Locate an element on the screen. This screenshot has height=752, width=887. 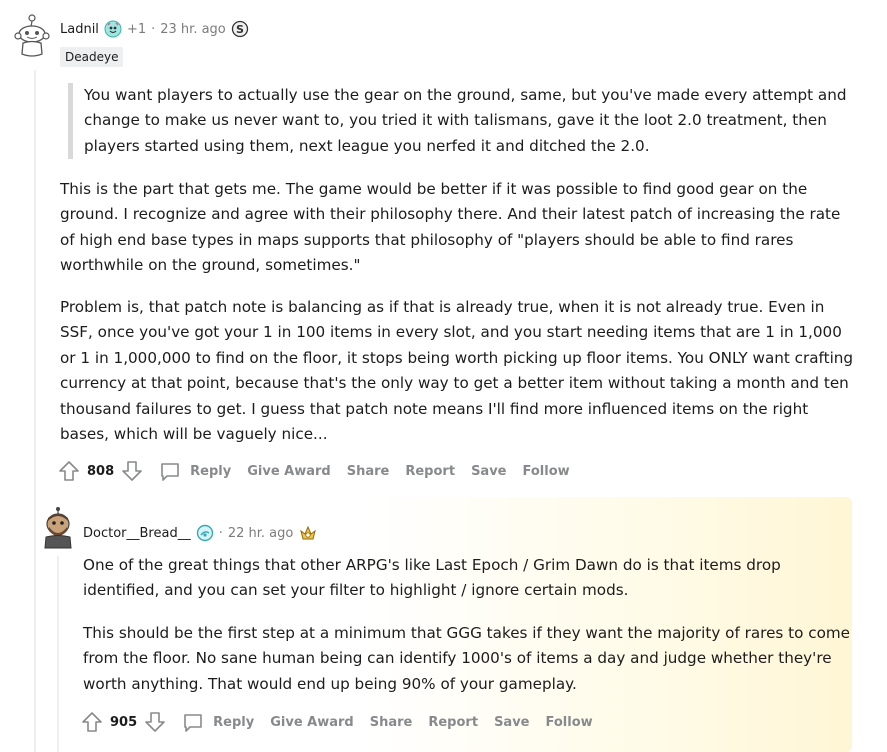
vote-count: 905 is located at coordinates (124, 722).